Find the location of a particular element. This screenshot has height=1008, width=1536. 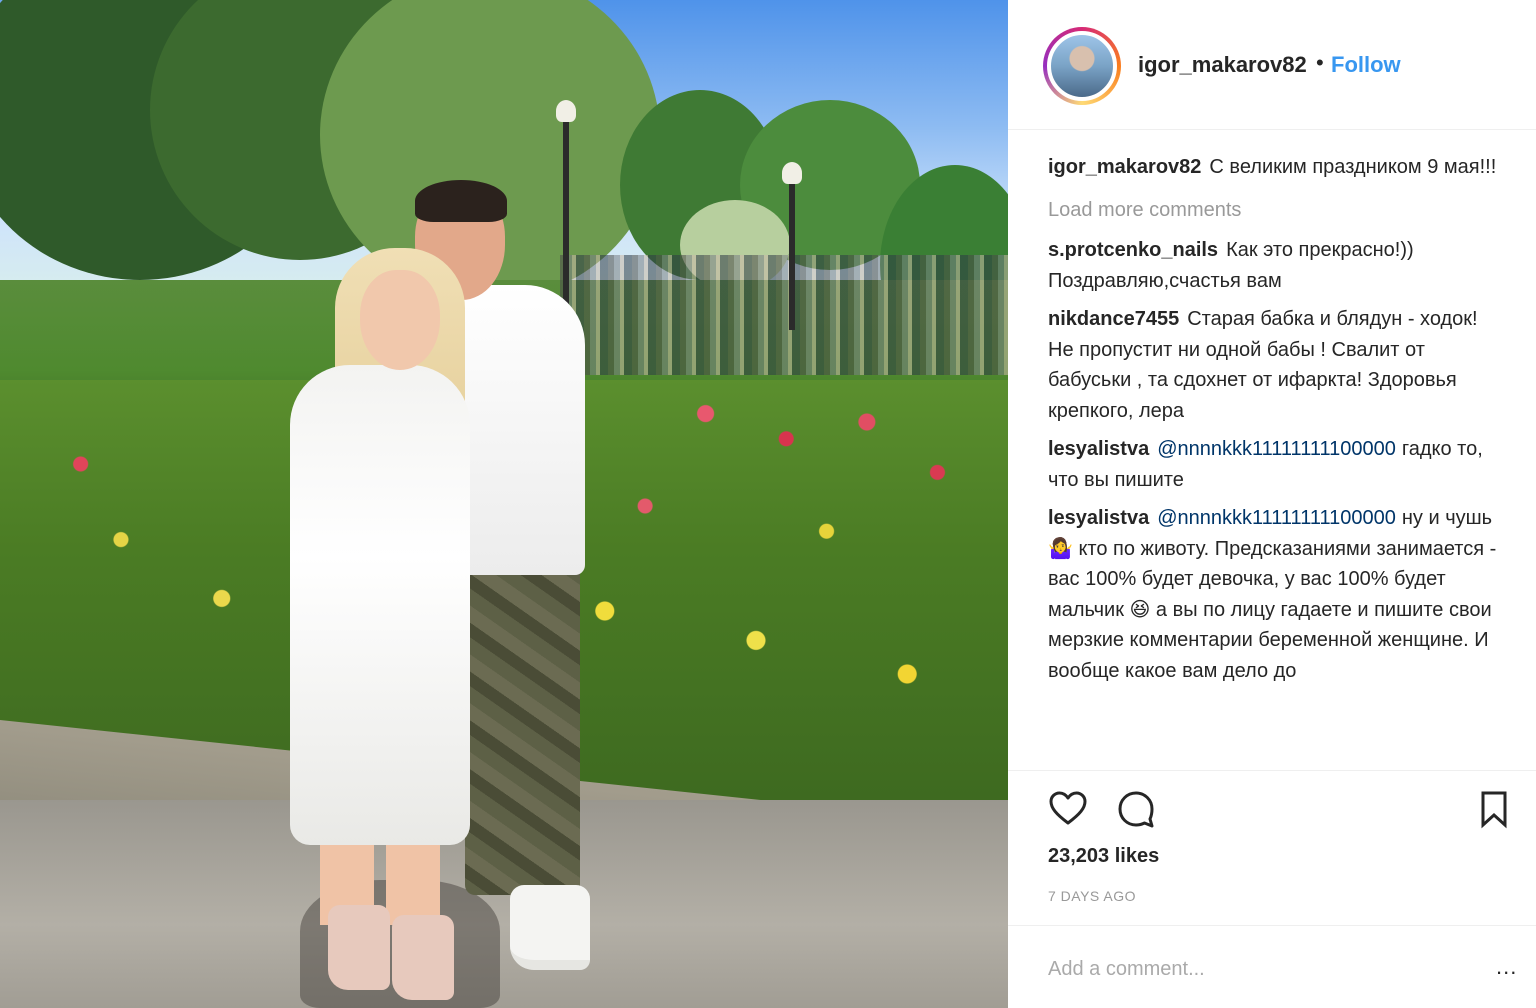

post-header: igor_makarov82 • Follow is located at coordinates (1272, 65).